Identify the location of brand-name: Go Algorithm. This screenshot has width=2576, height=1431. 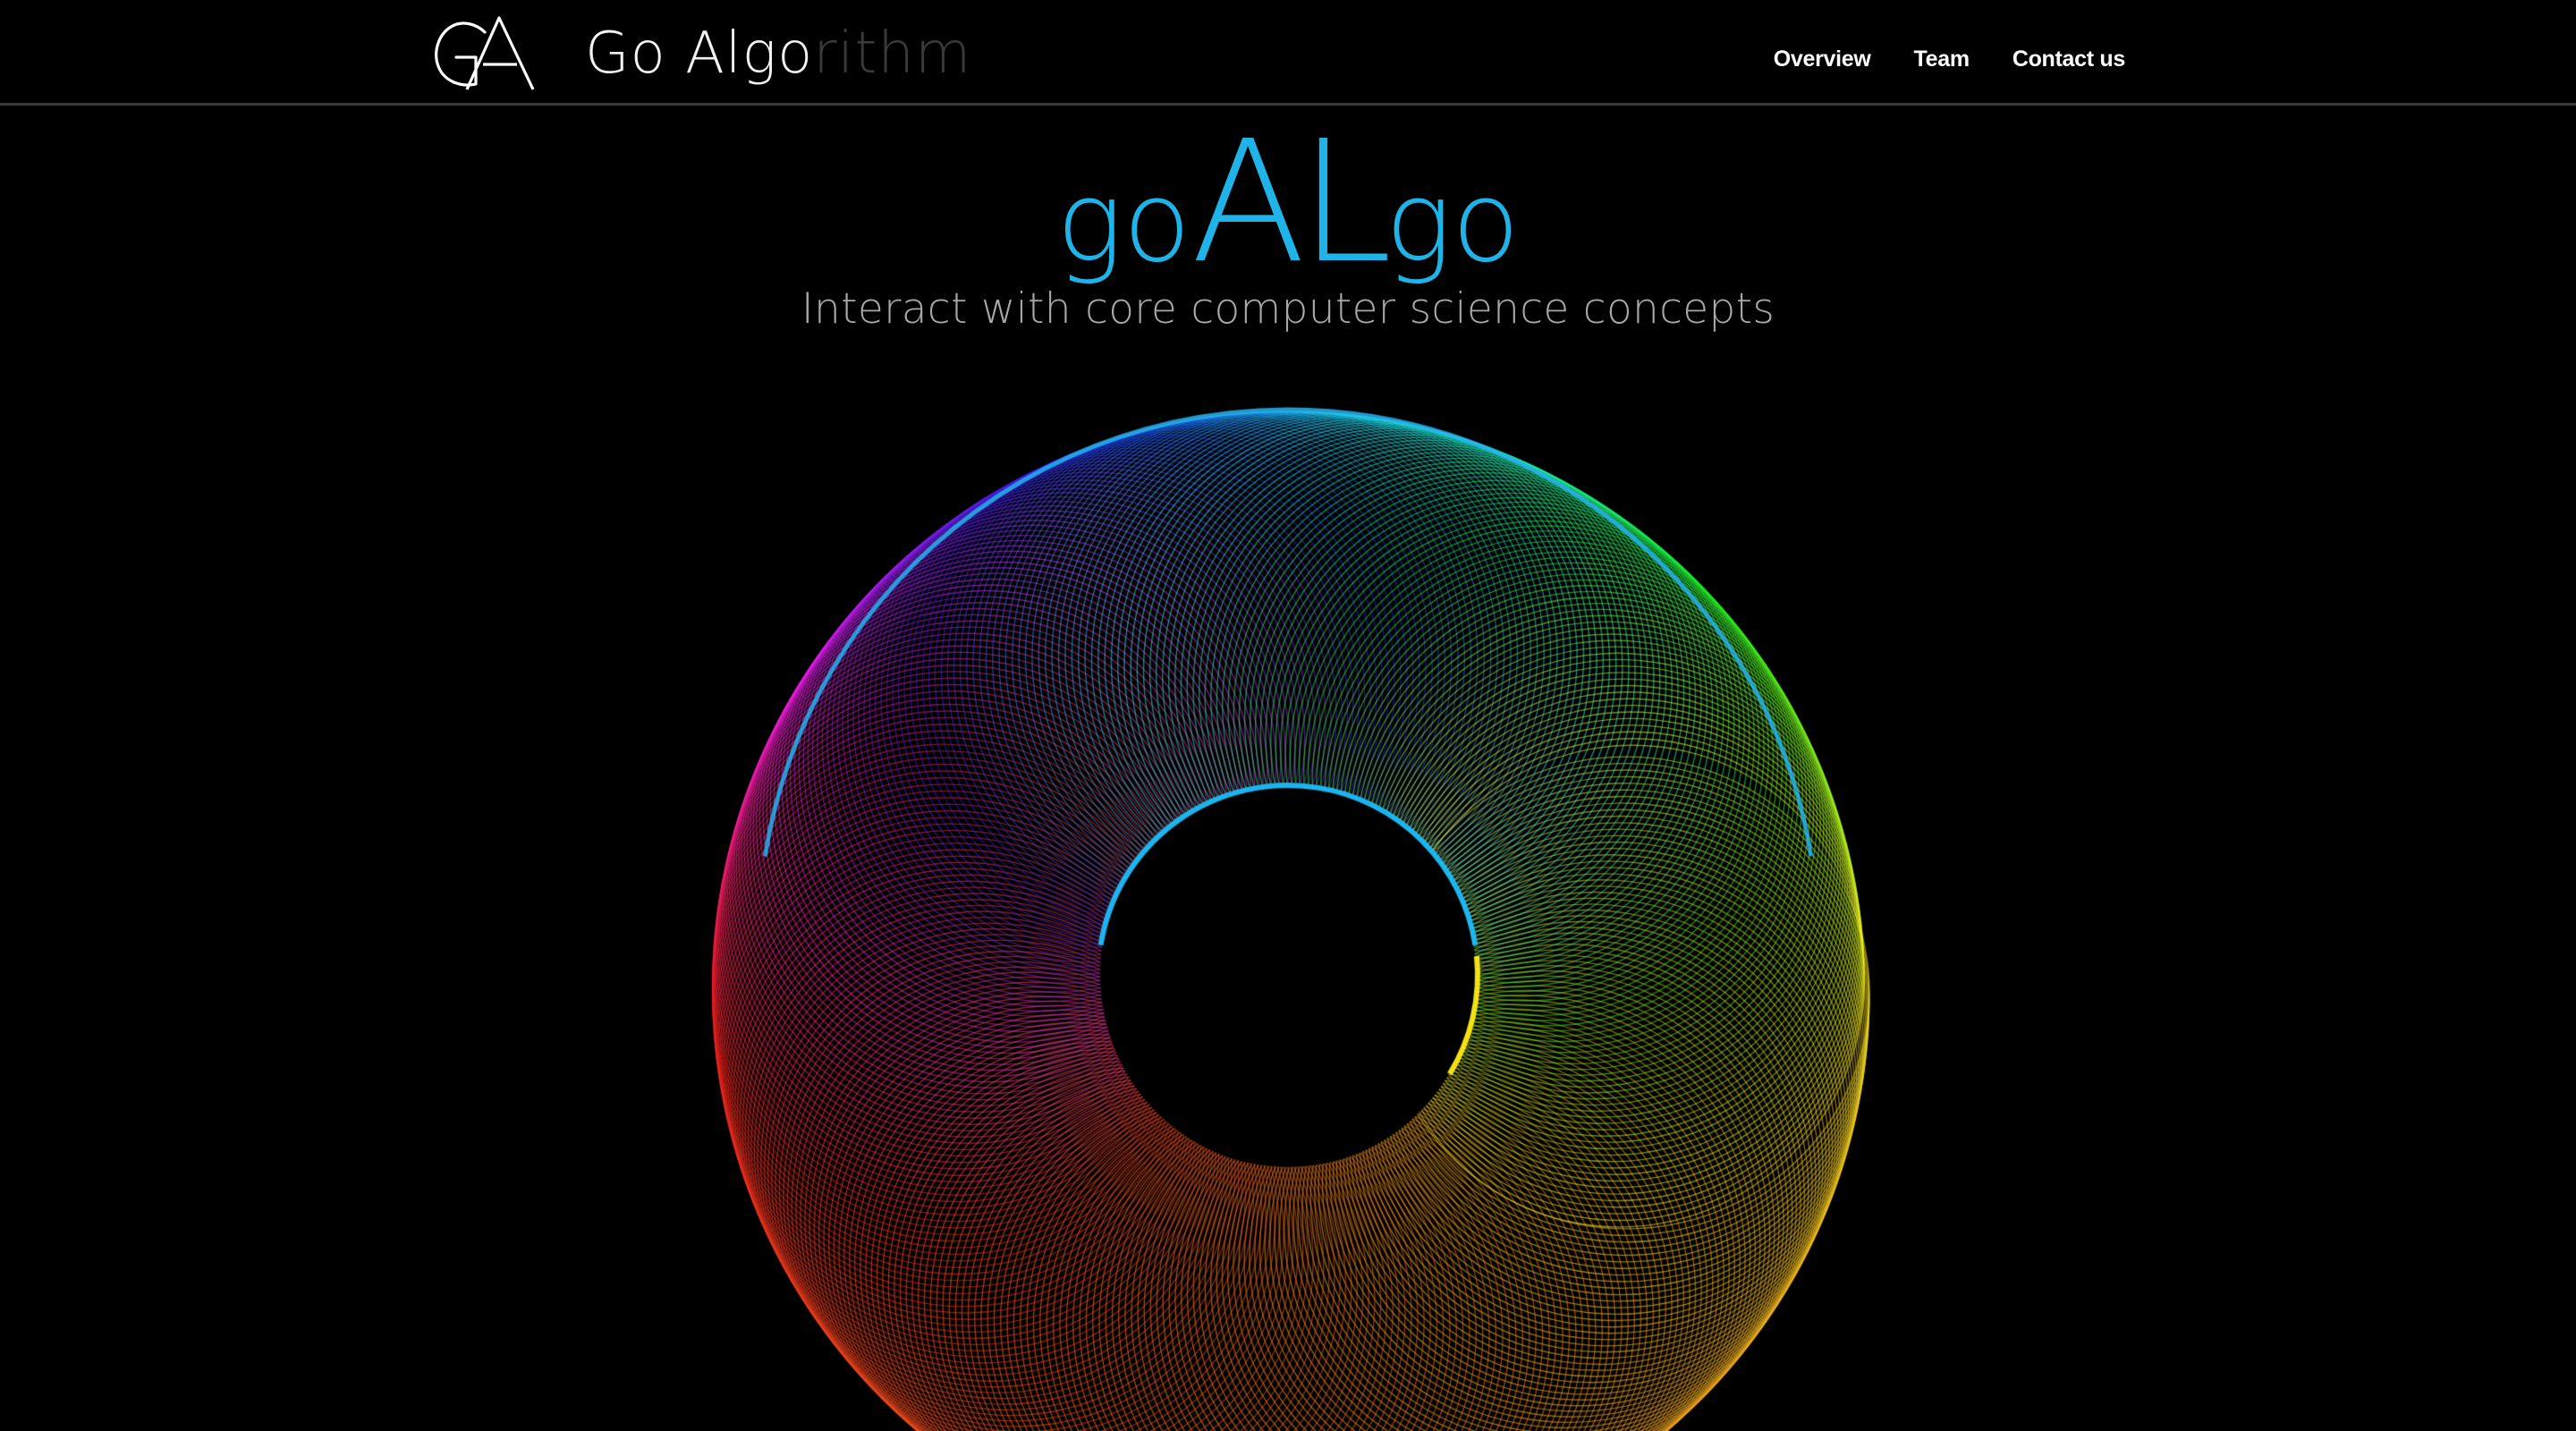
(778, 54).